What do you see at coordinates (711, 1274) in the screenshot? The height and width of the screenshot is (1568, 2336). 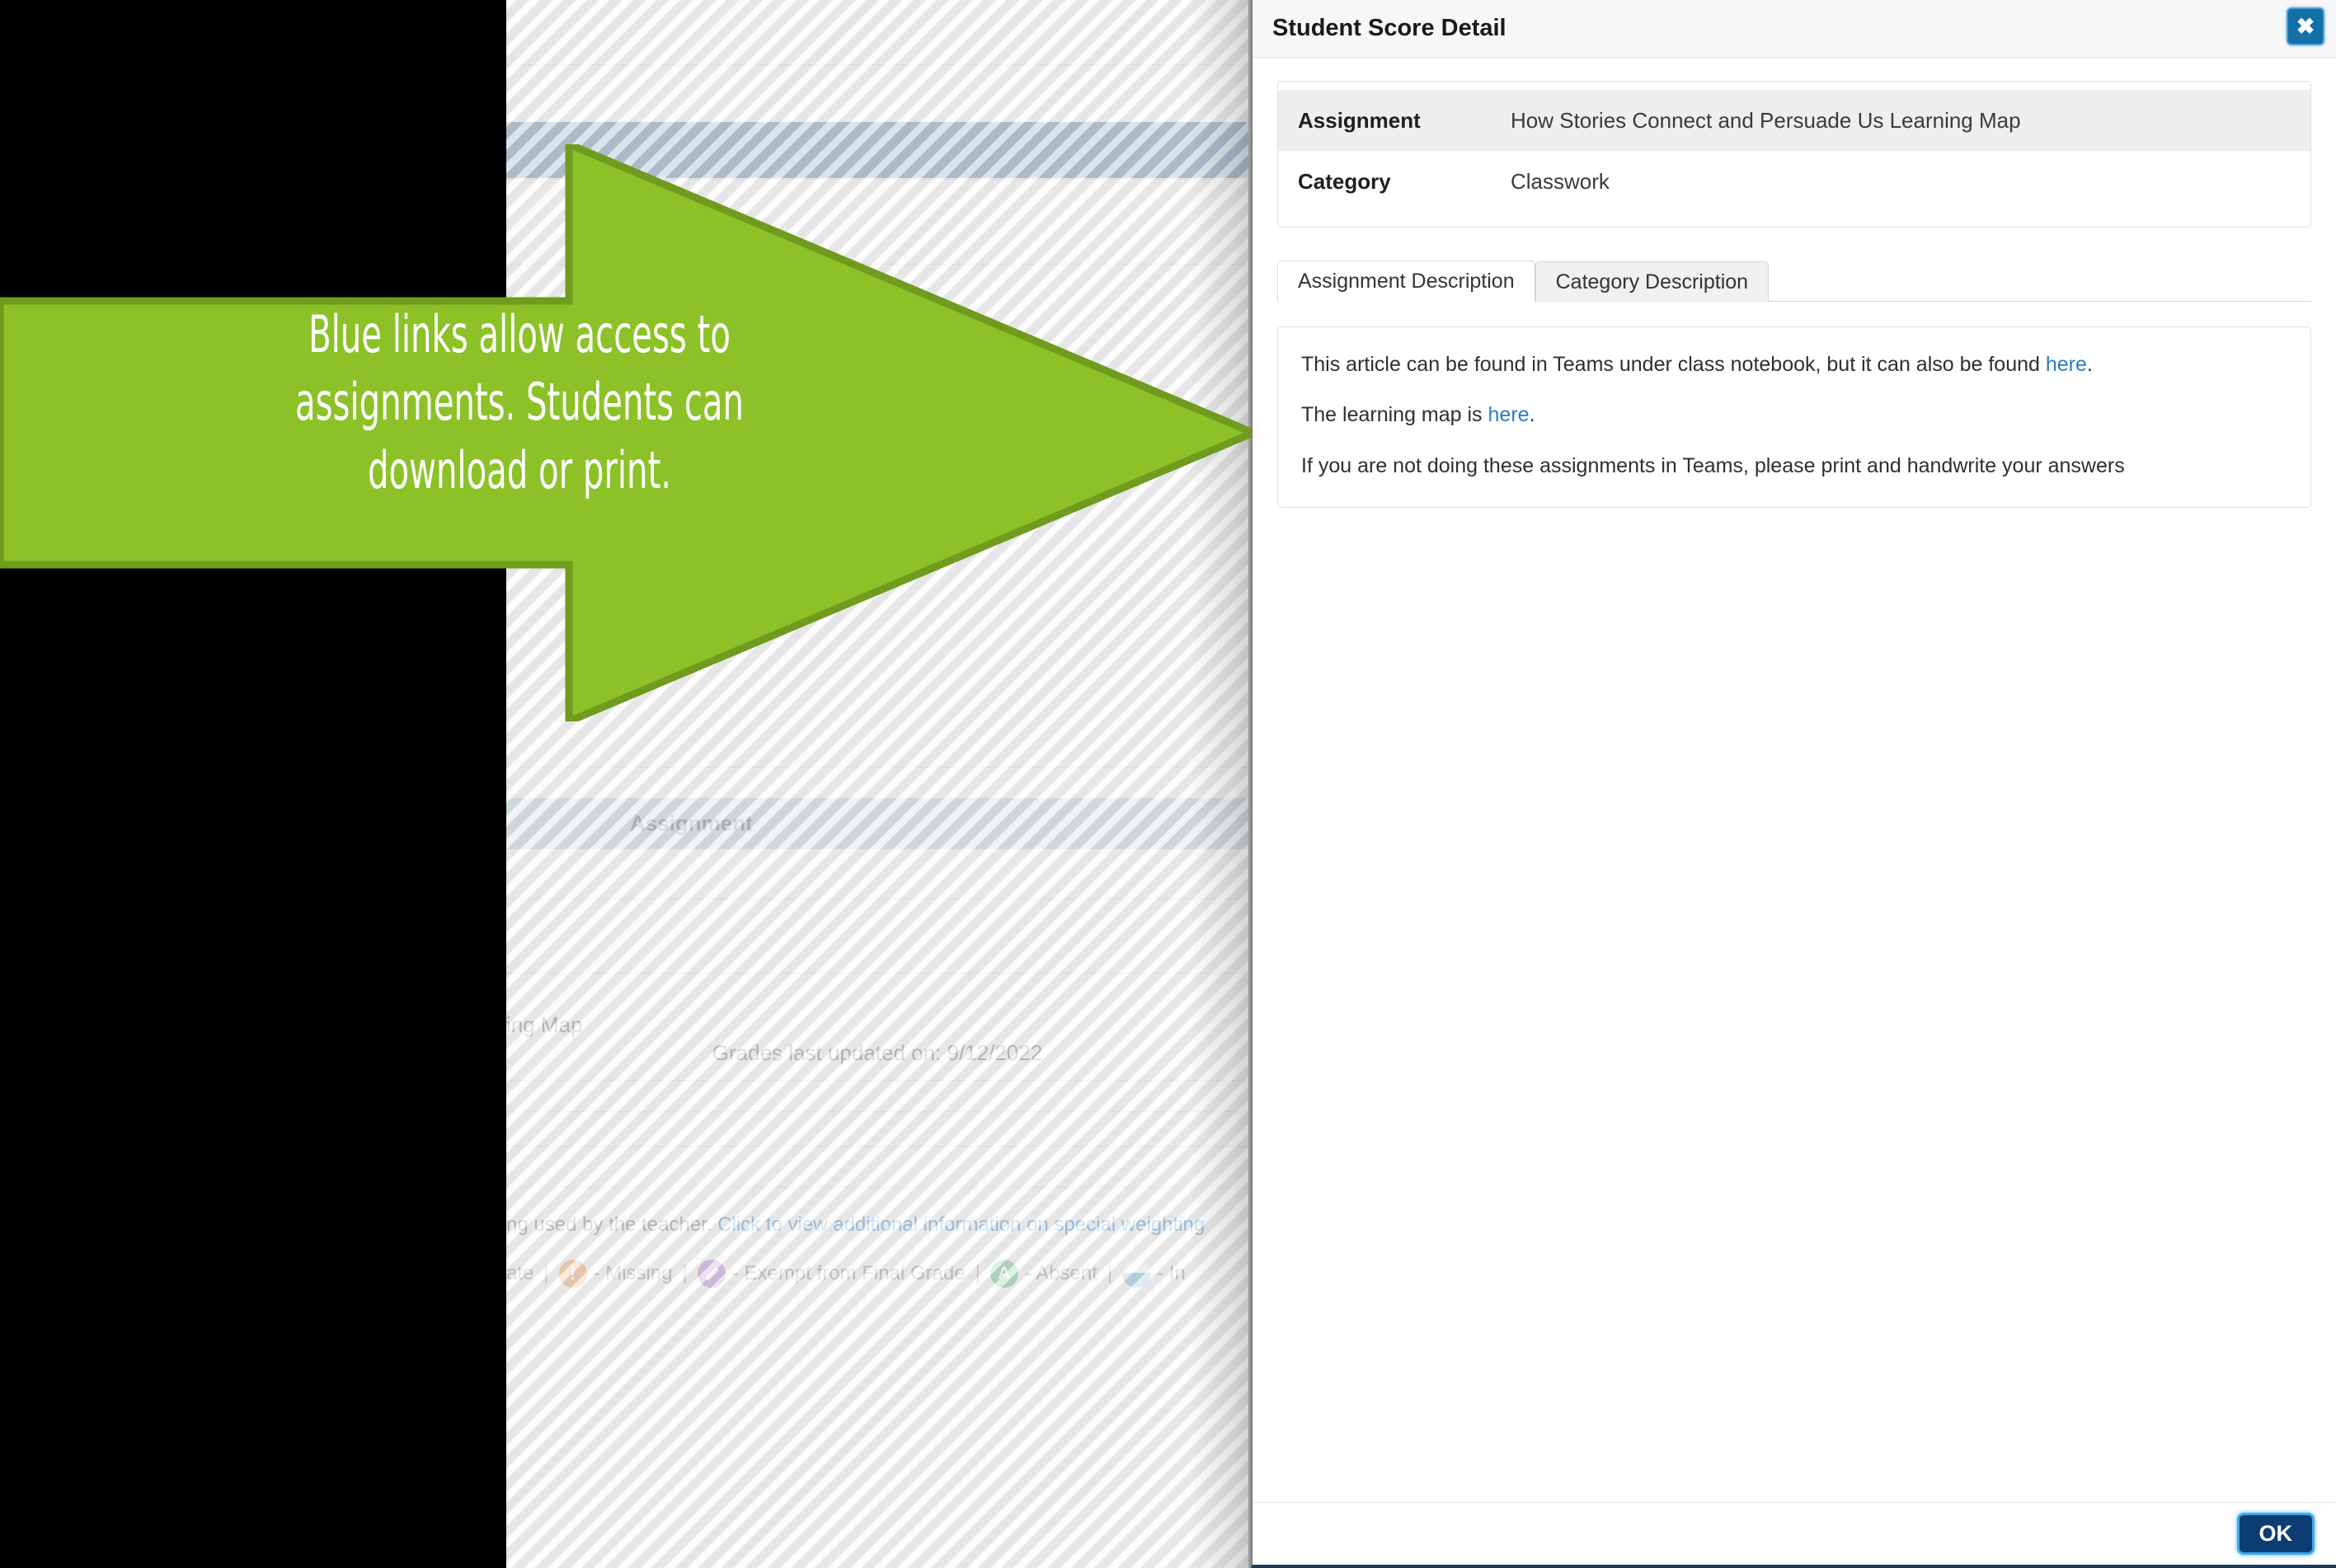 I see `slash-circle-icon` at bounding box center [711, 1274].